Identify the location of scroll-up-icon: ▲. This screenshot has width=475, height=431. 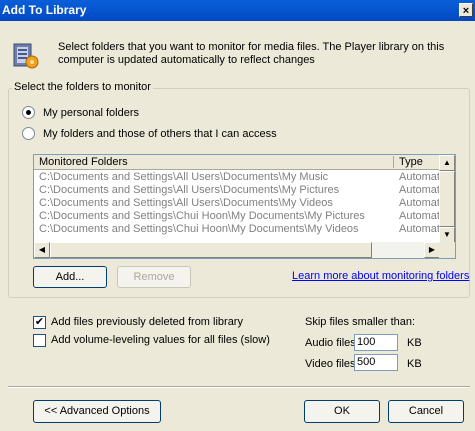
(447, 163).